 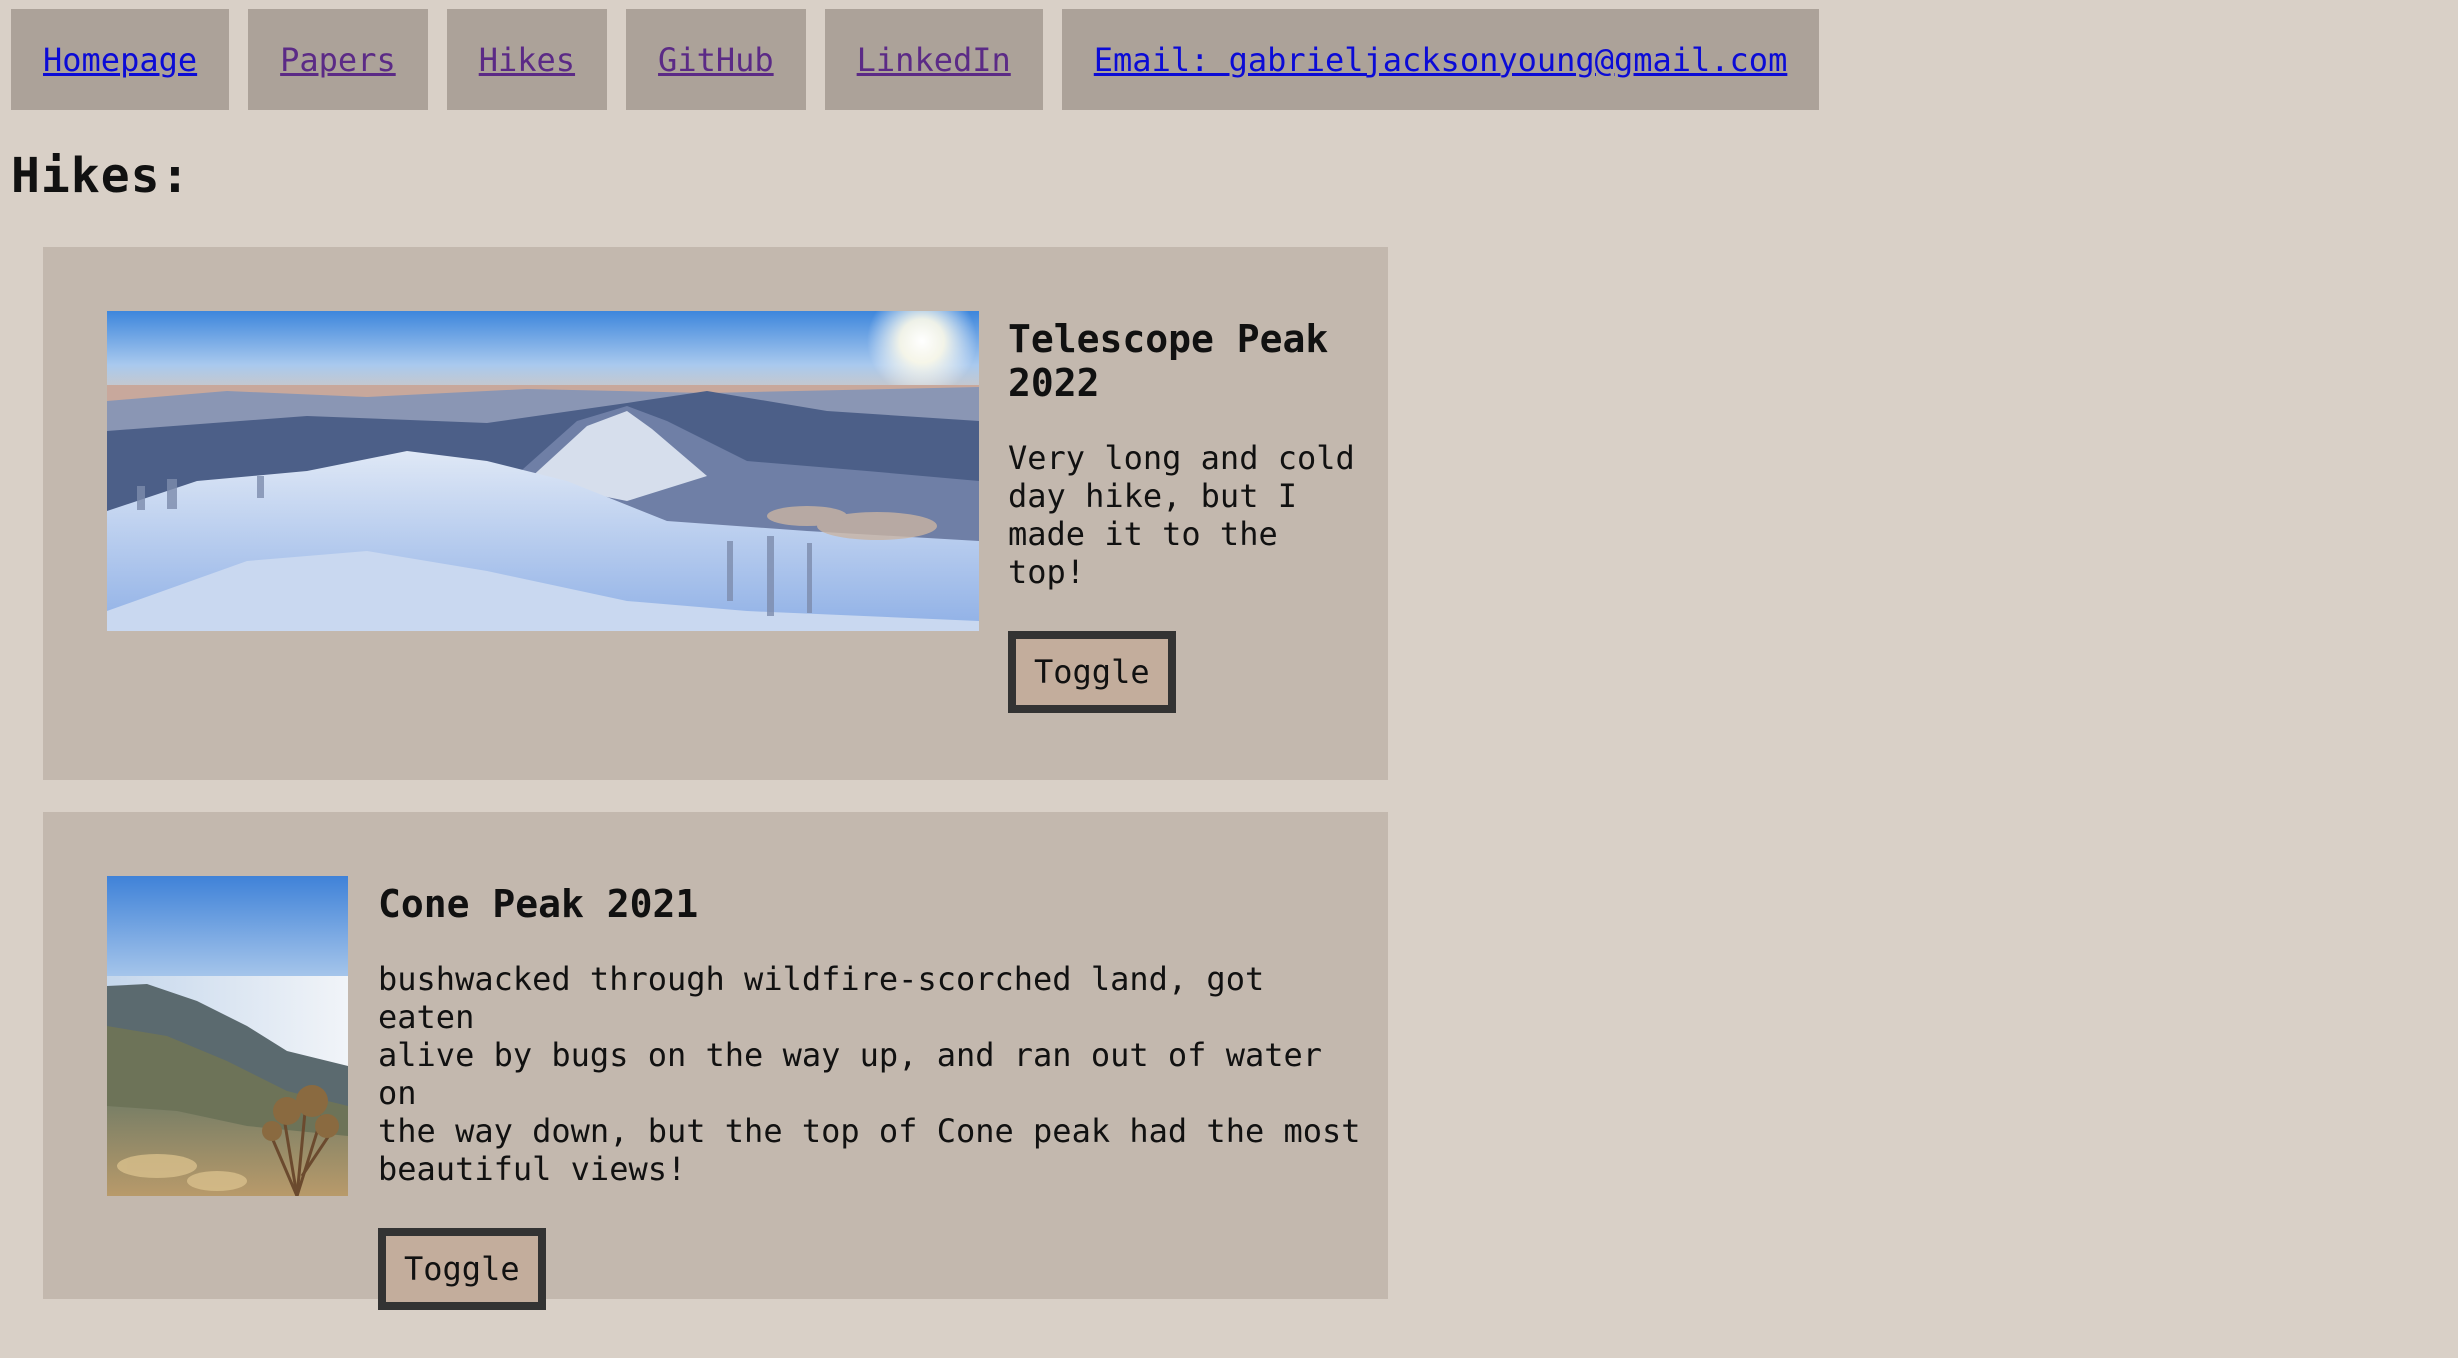 I want to click on papers-link: Papers, so click(x=338, y=60).